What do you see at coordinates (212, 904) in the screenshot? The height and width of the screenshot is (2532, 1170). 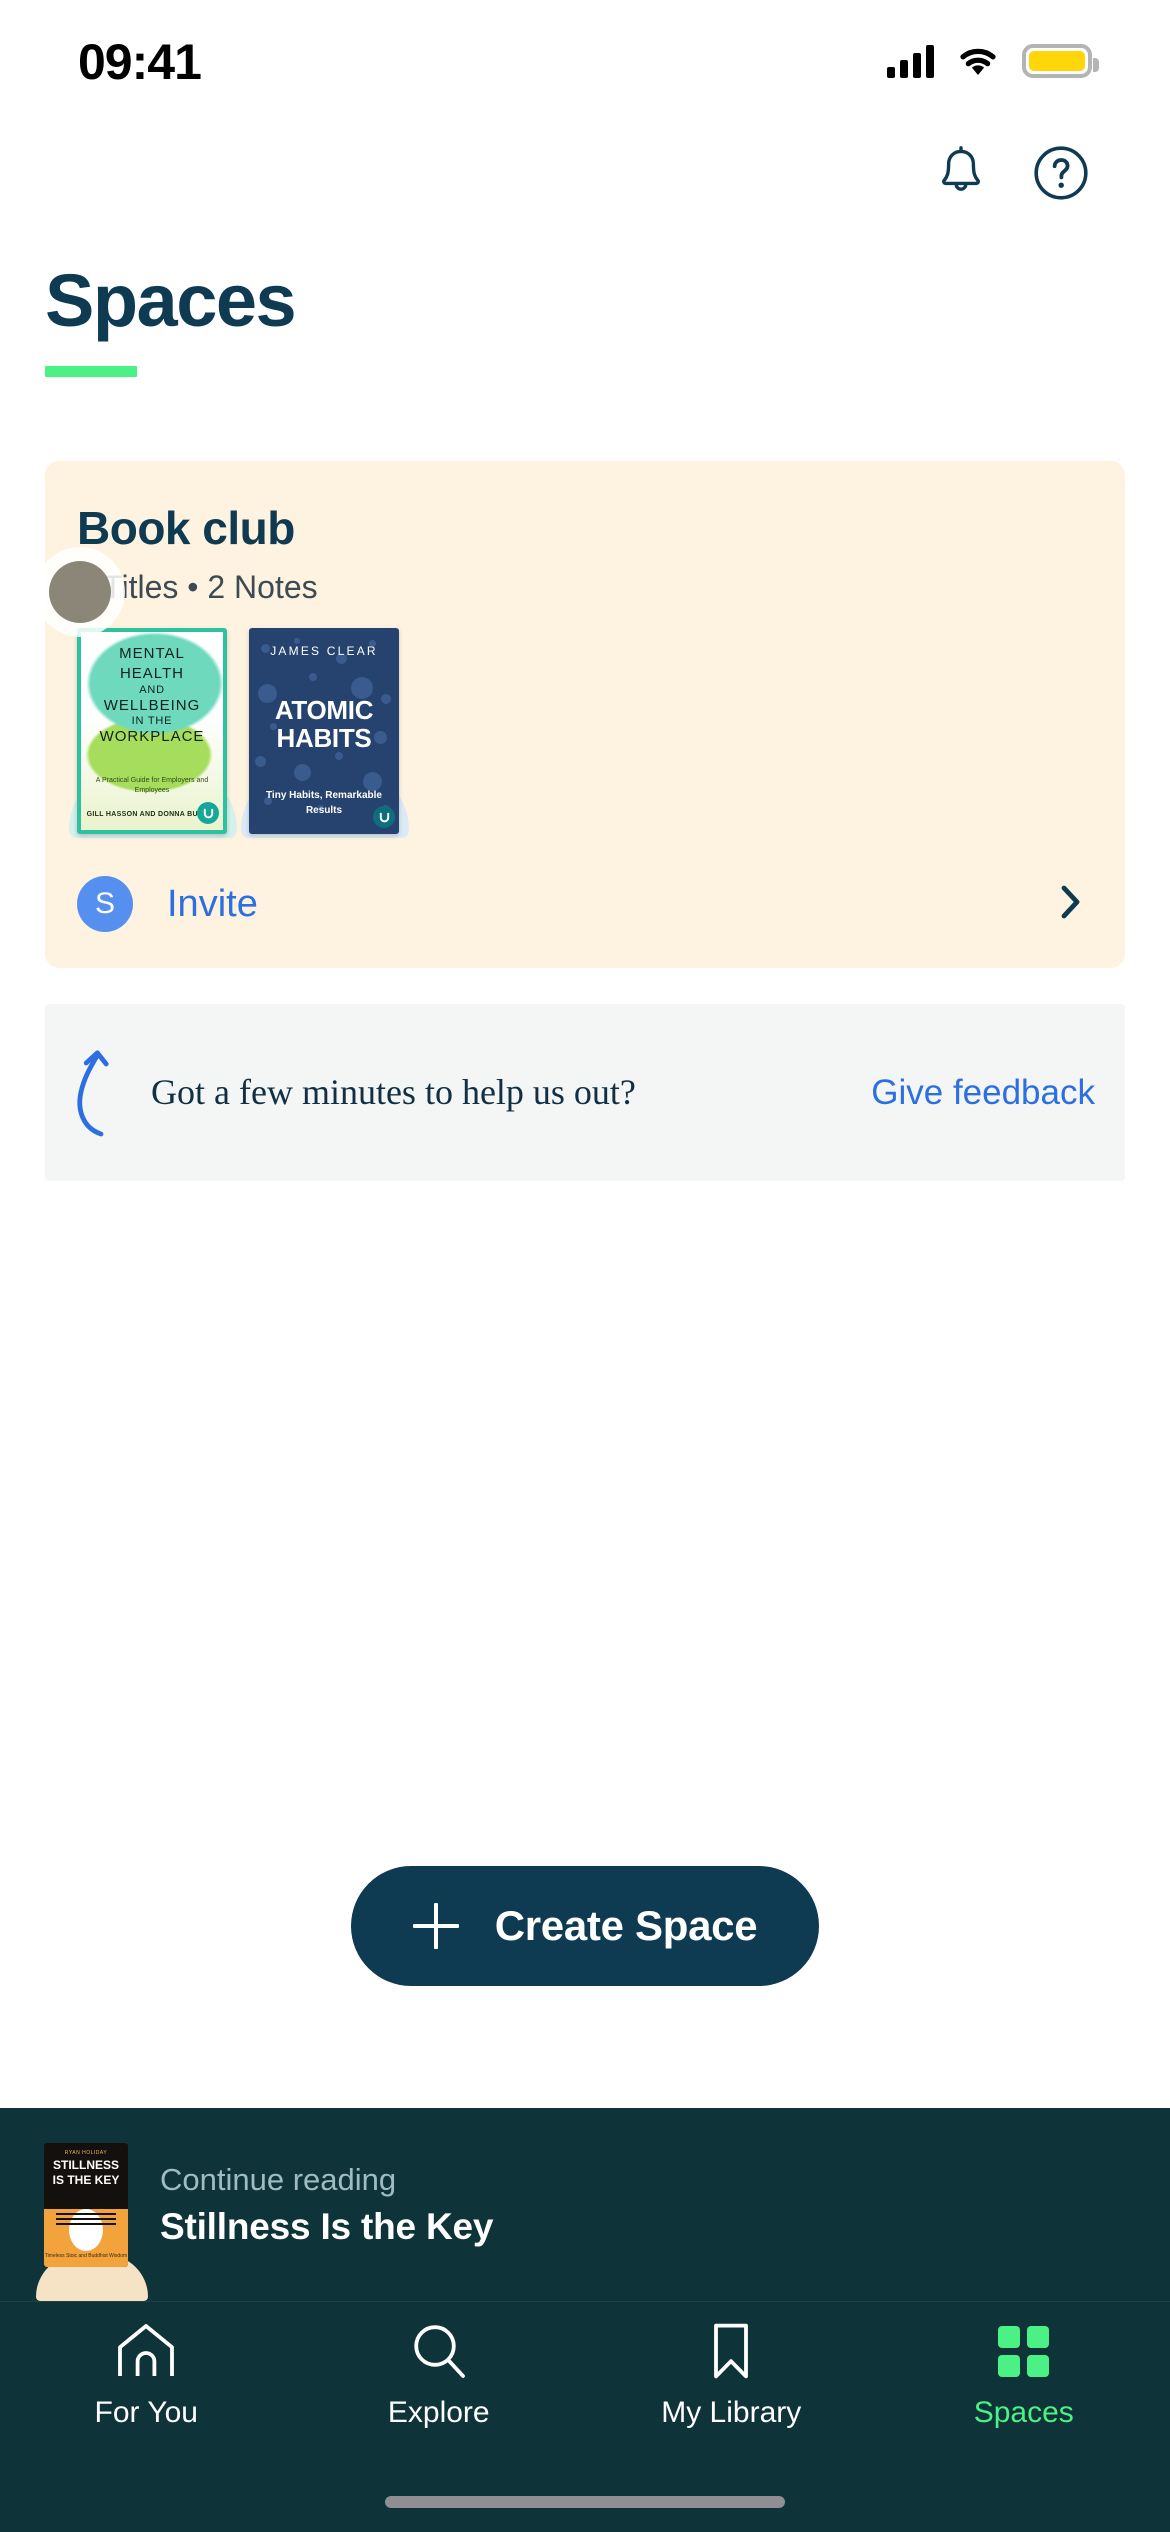 I see `invite-link: Invite` at bounding box center [212, 904].